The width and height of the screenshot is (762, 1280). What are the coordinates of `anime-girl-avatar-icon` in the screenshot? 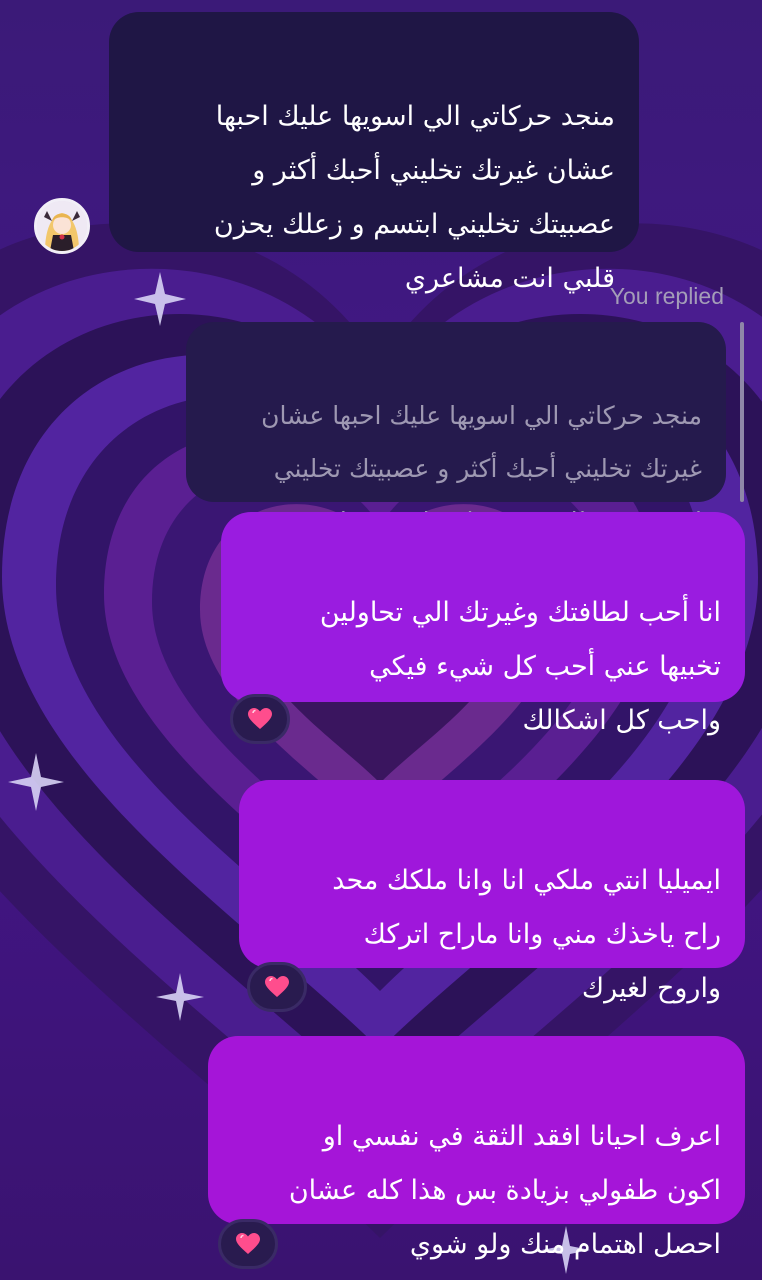 It's located at (62, 226).